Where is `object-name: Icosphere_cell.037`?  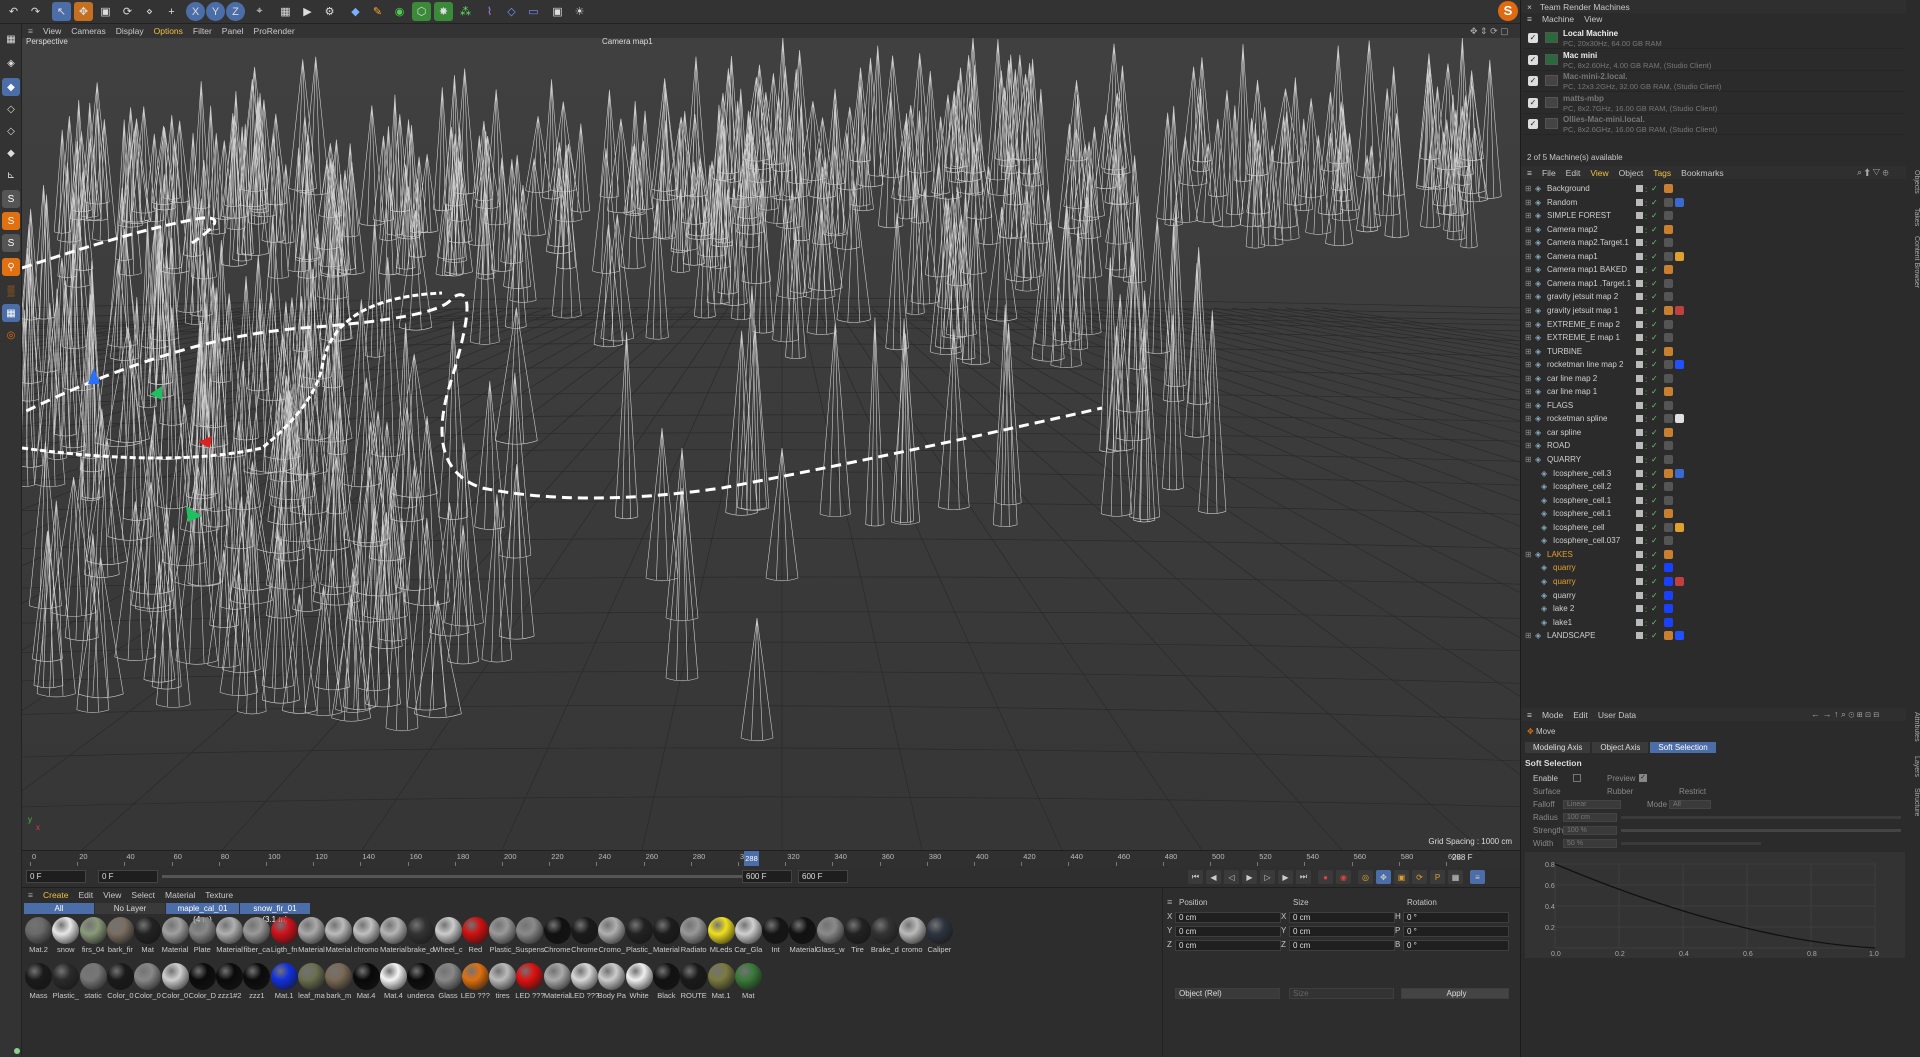
object-name: Icosphere_cell.037 is located at coordinates (1586, 541).